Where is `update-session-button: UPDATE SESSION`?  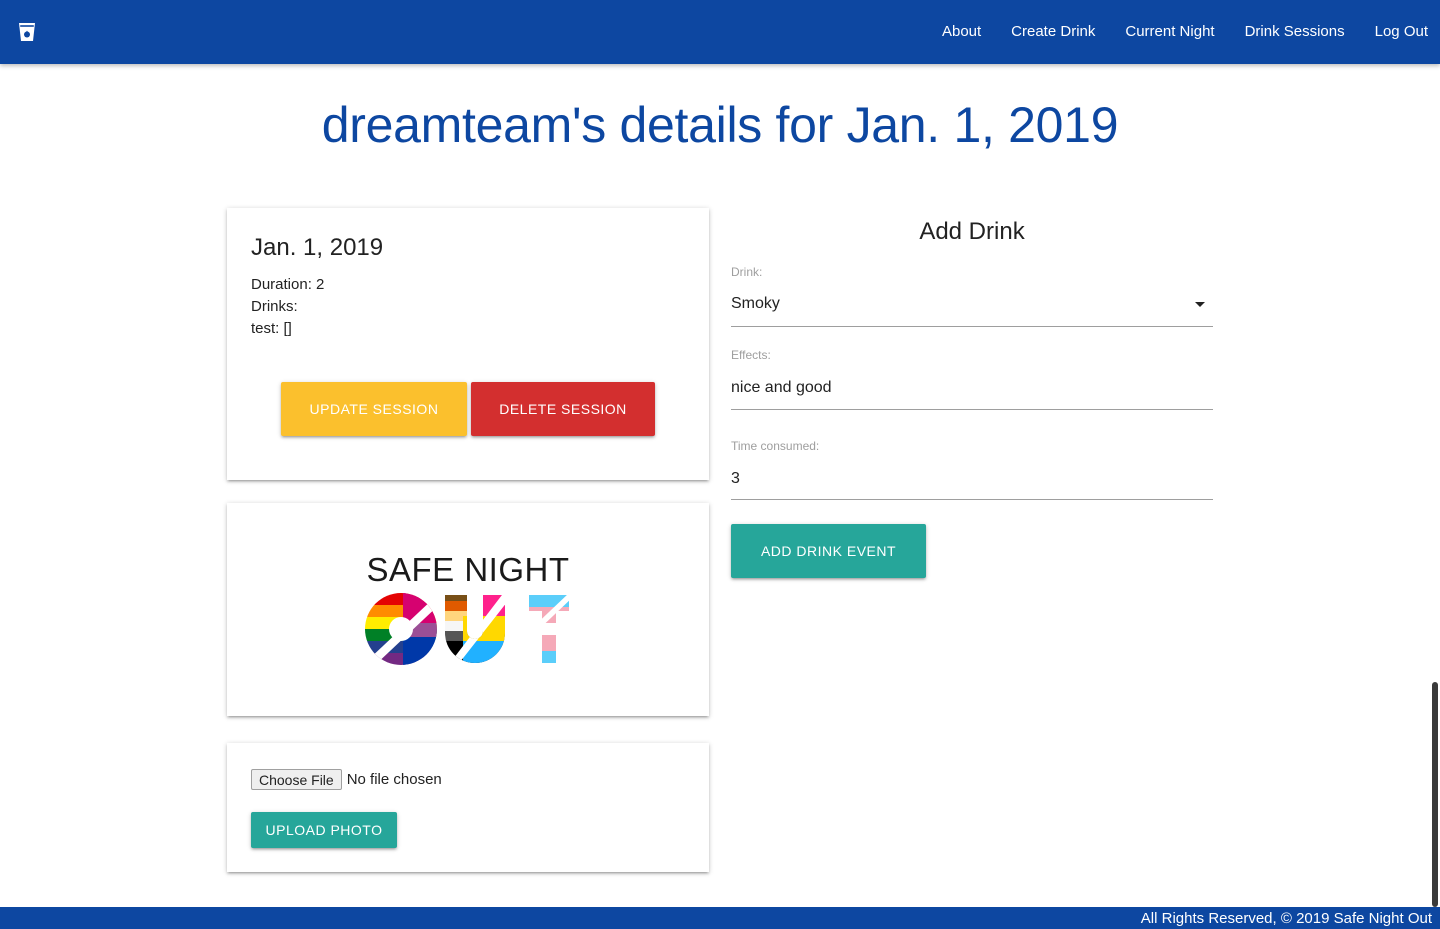 update-session-button: UPDATE SESSION is located at coordinates (374, 409).